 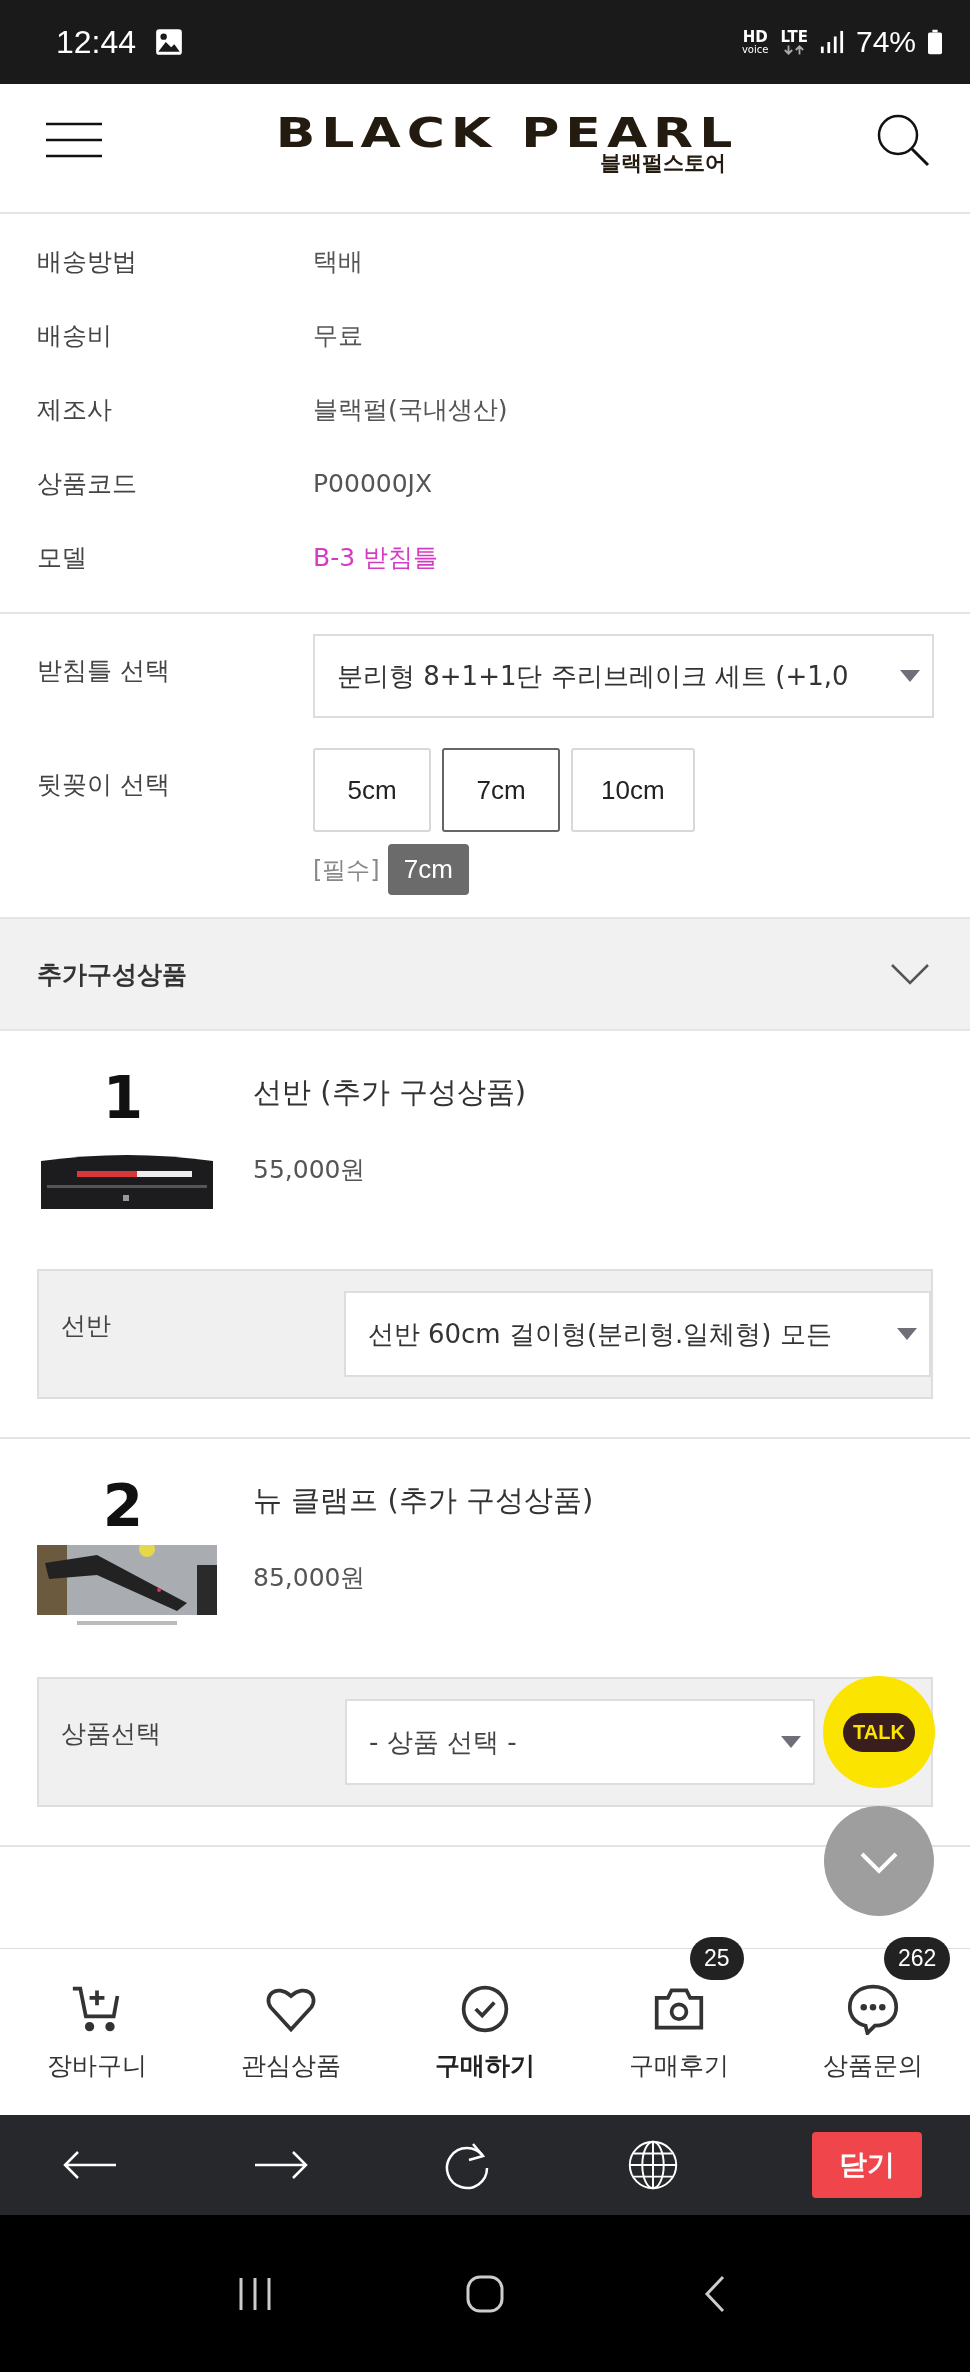 What do you see at coordinates (338, 261) in the screenshot?
I see `info-value: 택배` at bounding box center [338, 261].